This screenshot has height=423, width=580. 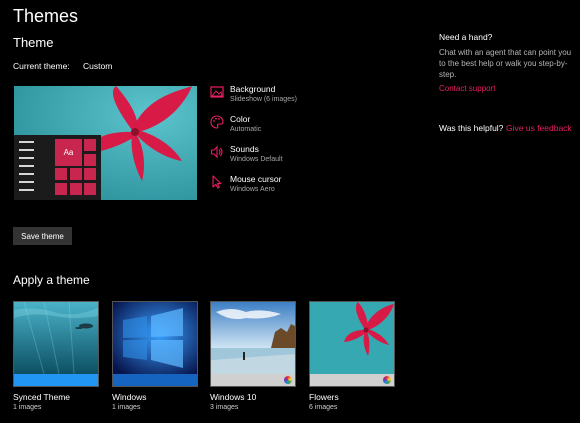 What do you see at coordinates (467, 88) in the screenshot?
I see `contact-support-link: Contact support` at bounding box center [467, 88].